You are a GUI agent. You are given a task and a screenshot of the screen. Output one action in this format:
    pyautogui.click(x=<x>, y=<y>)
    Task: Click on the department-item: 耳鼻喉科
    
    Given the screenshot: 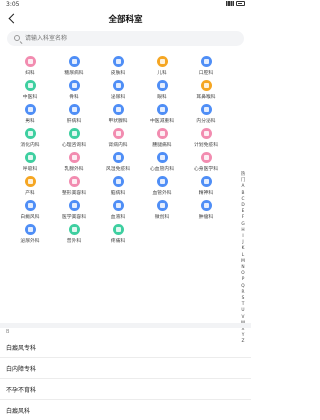 What is the action you would take?
    pyautogui.click(x=206, y=90)
    